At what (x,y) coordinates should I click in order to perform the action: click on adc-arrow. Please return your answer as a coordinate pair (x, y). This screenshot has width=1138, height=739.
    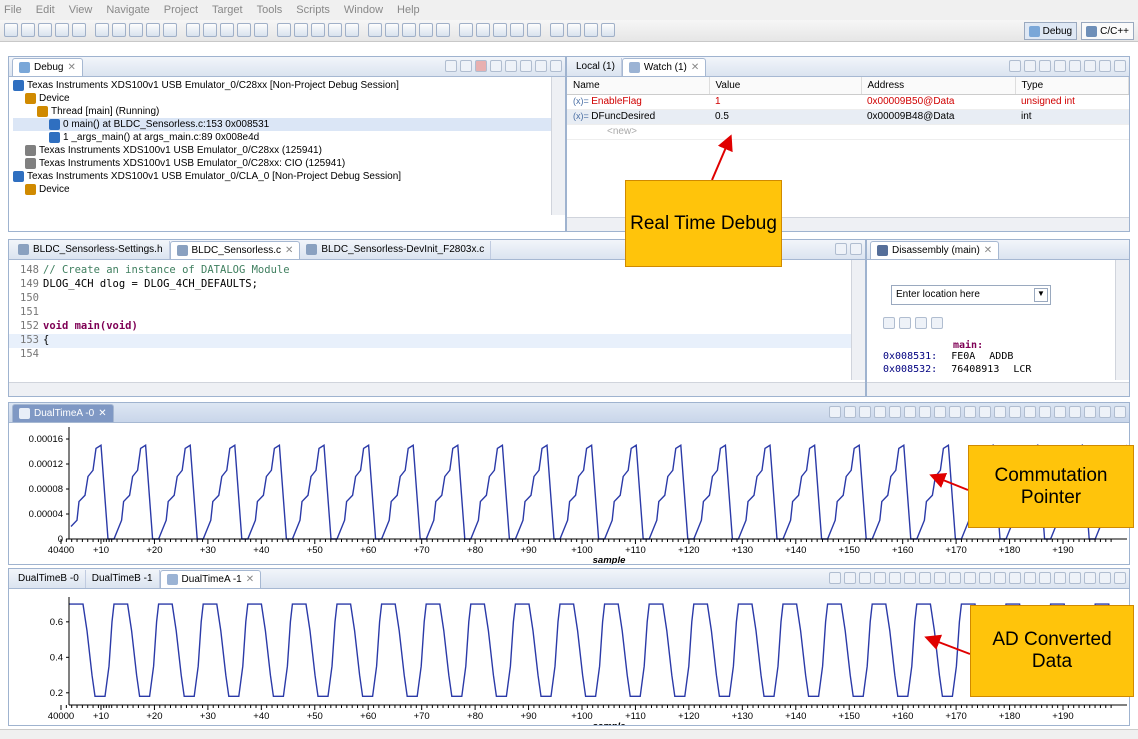
    Looking at the image, I should click on (947, 644).